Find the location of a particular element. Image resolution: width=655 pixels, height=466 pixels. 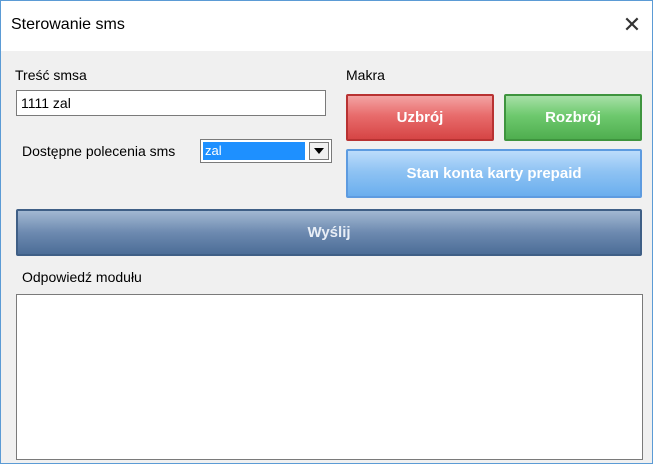

arm-button: Uzbrój is located at coordinates (420, 117).